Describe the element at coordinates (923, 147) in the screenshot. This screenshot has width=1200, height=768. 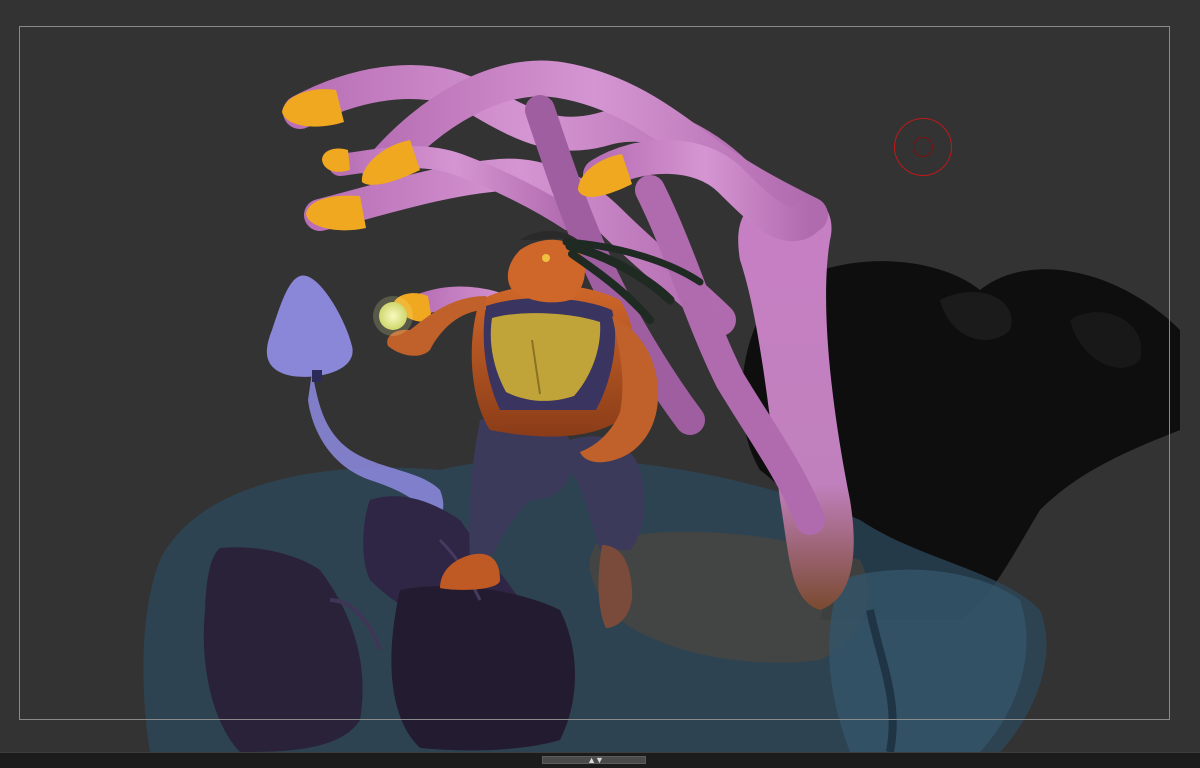
I see `brush-cursor-icon` at that location.